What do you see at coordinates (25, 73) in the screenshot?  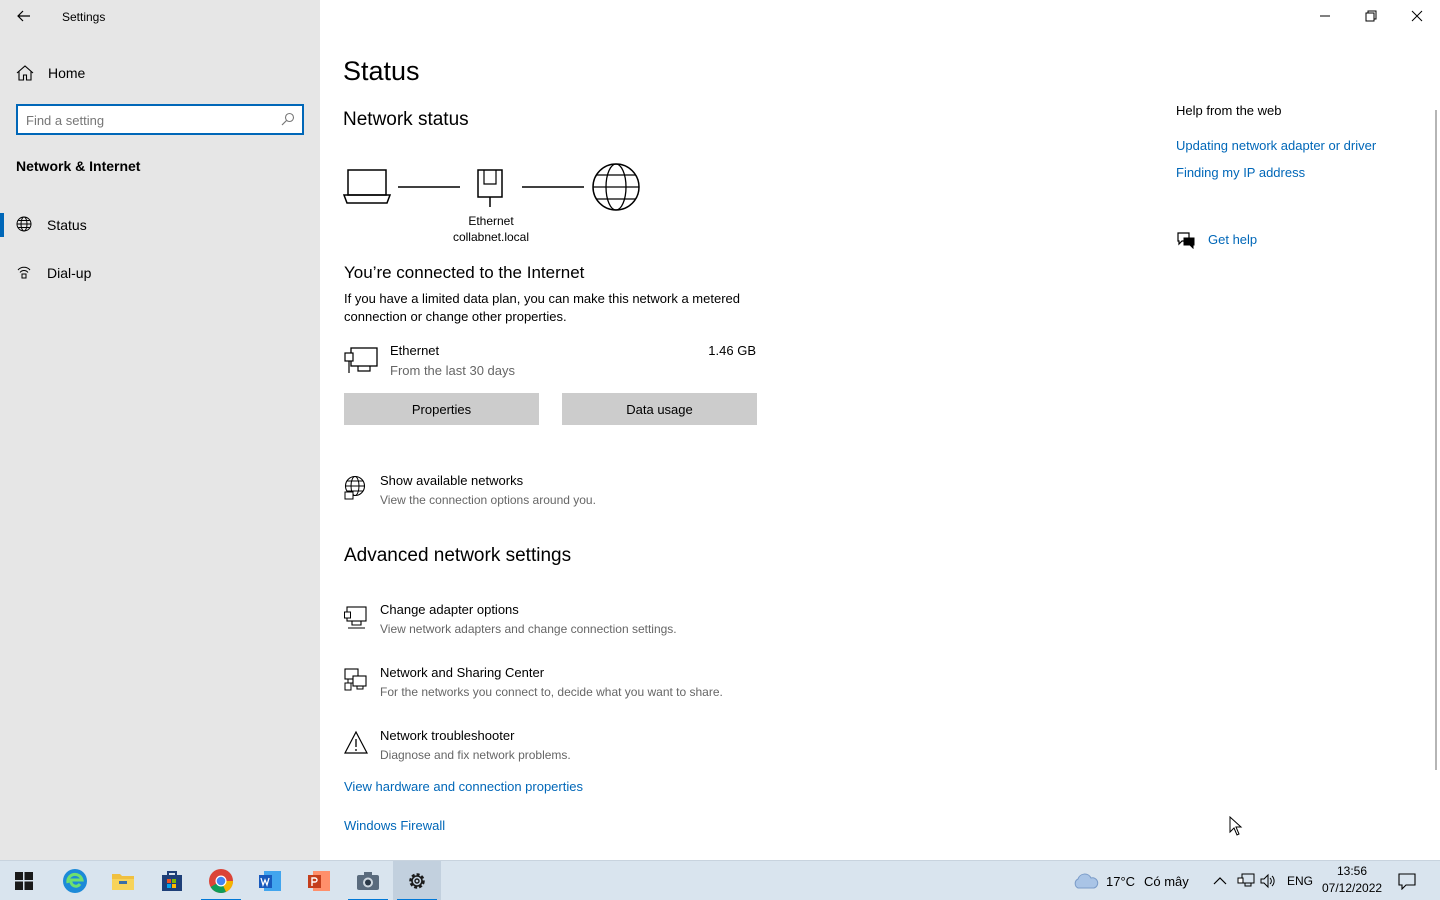 I see `home-icon` at bounding box center [25, 73].